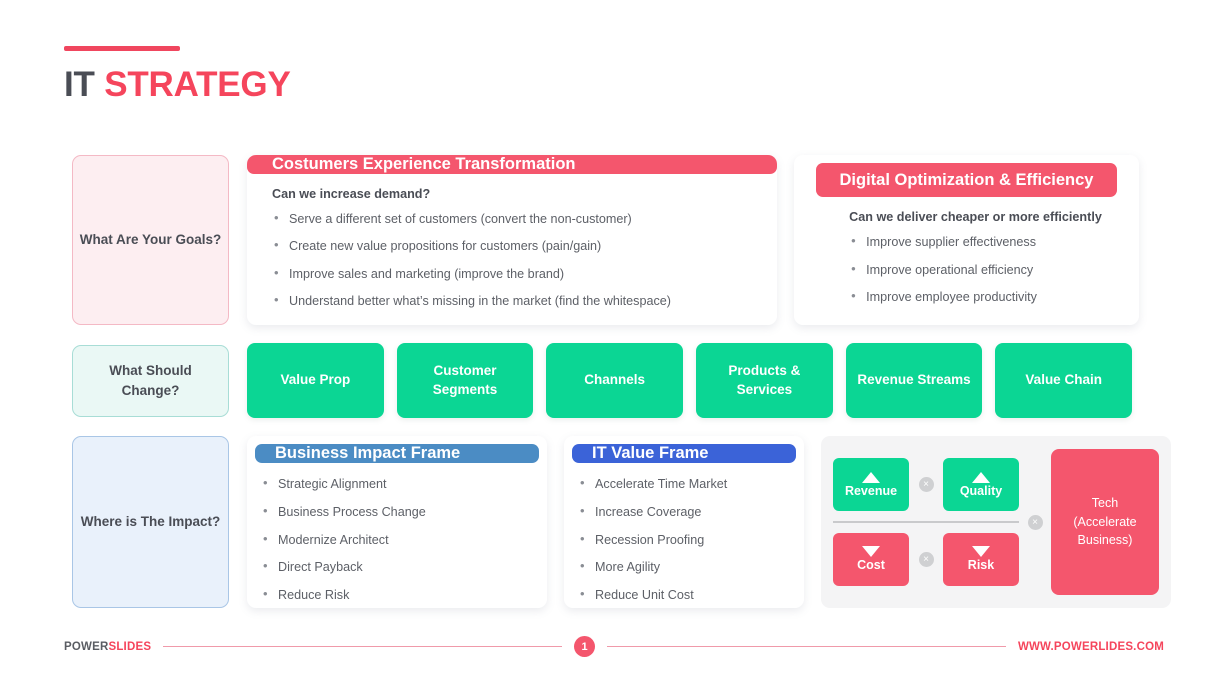 The height and width of the screenshot is (690, 1228). What do you see at coordinates (150, 240) in the screenshot?
I see `row-label-goals: What Are Your Goals?` at bounding box center [150, 240].